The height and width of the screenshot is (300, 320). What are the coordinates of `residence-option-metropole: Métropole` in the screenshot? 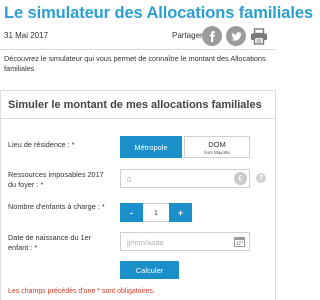 It's located at (151, 147).